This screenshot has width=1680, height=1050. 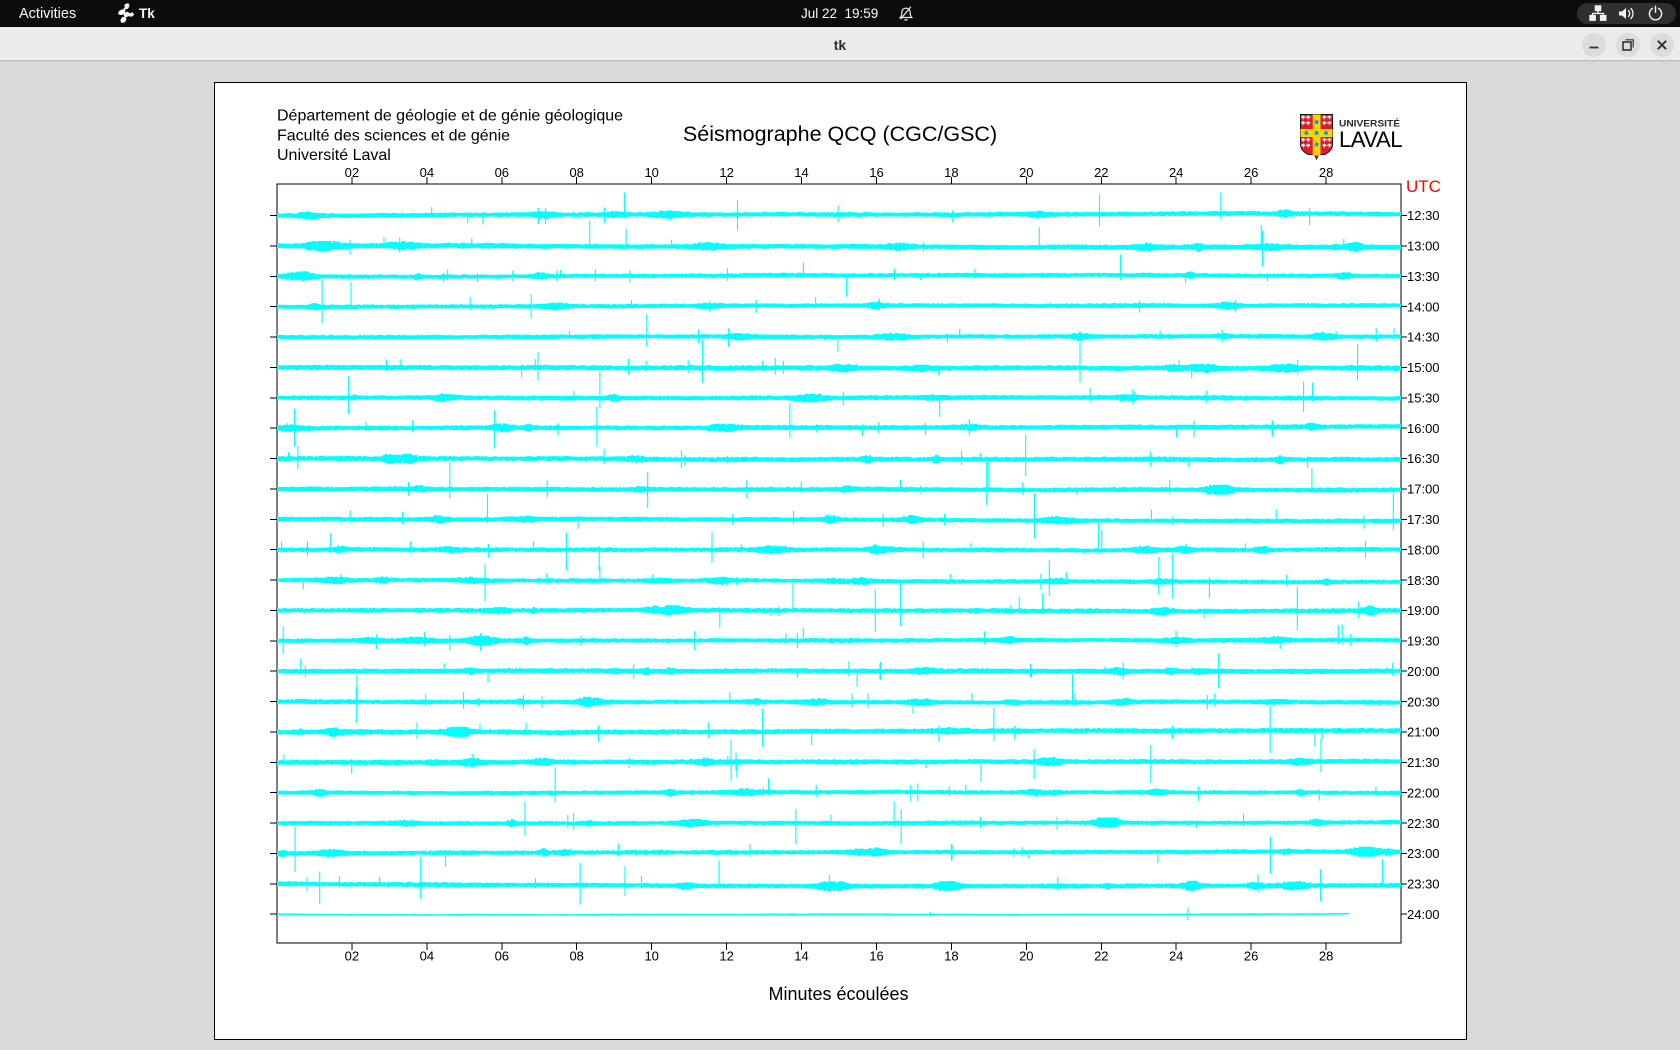 I want to click on svg-text: 12:30, so click(x=1423, y=215).